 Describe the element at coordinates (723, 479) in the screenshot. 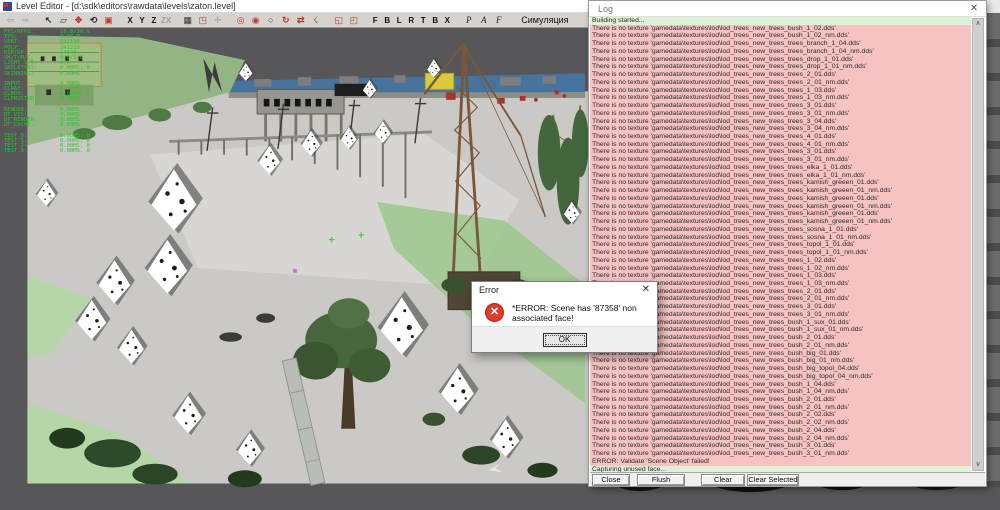

I see `log-button-clear: Clear` at that location.